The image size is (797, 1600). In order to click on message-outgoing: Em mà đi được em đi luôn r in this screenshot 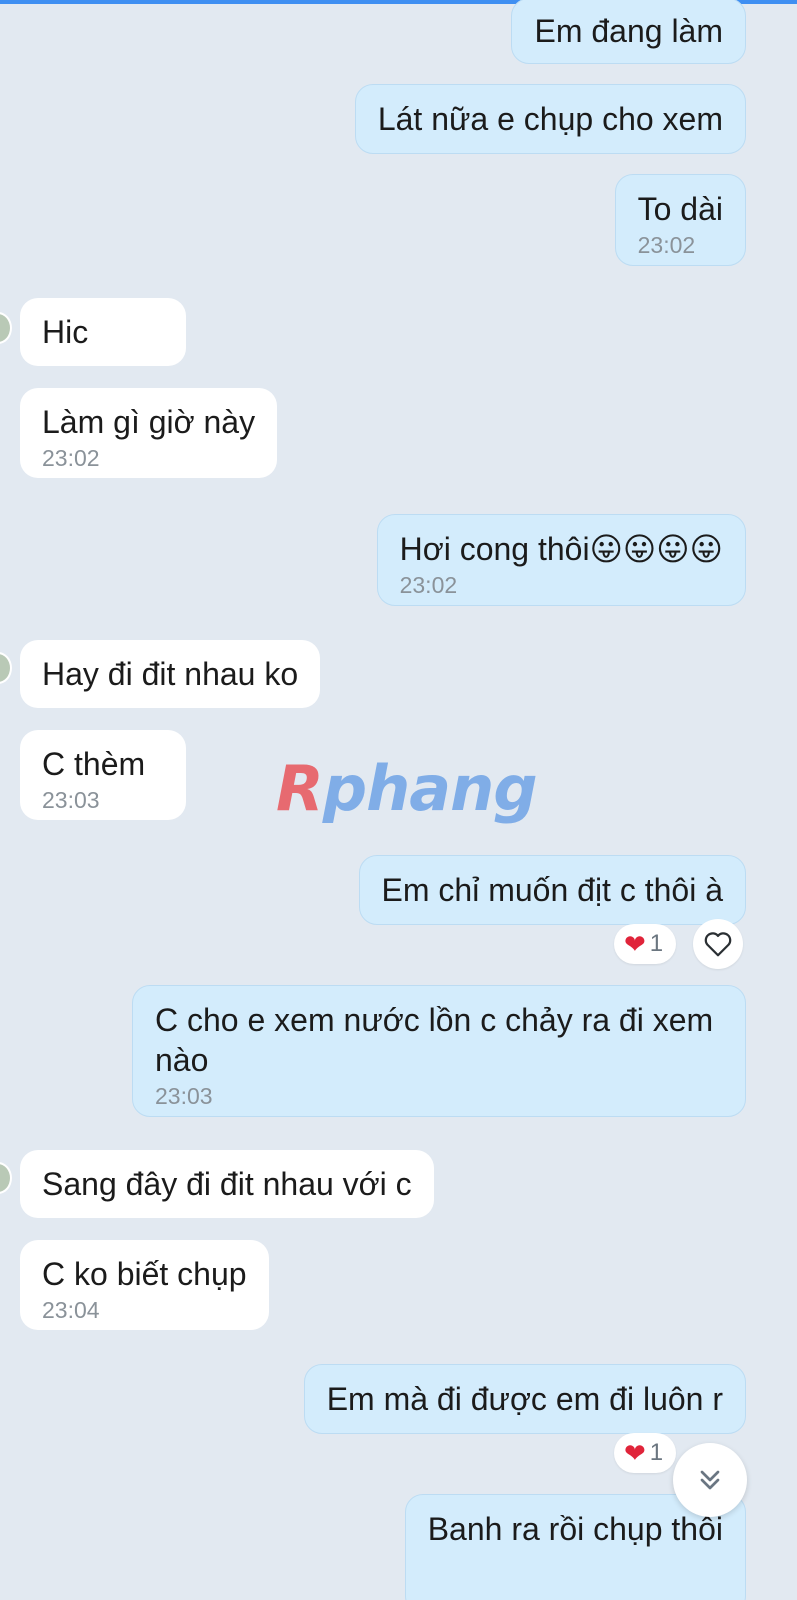, I will do `click(524, 1399)`.